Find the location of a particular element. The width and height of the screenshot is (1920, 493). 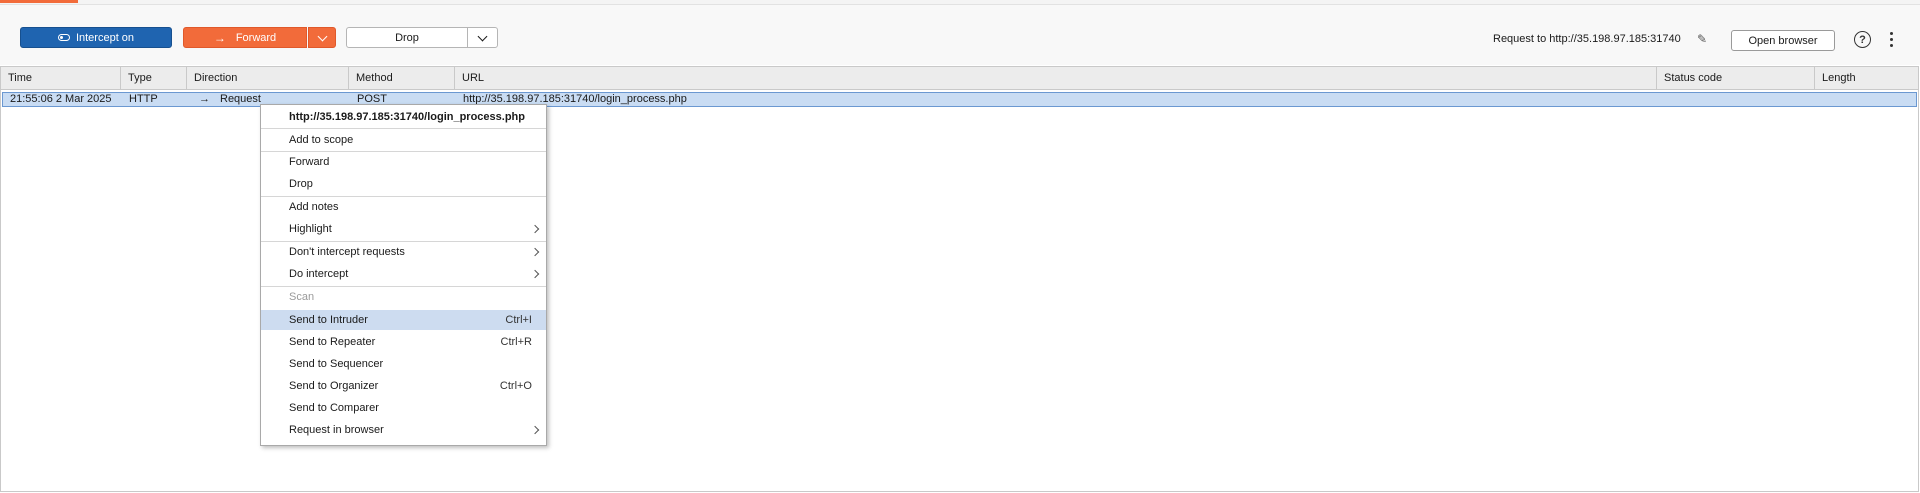

menu-item-dont-intercept: Don't intercept requests is located at coordinates (403, 252).